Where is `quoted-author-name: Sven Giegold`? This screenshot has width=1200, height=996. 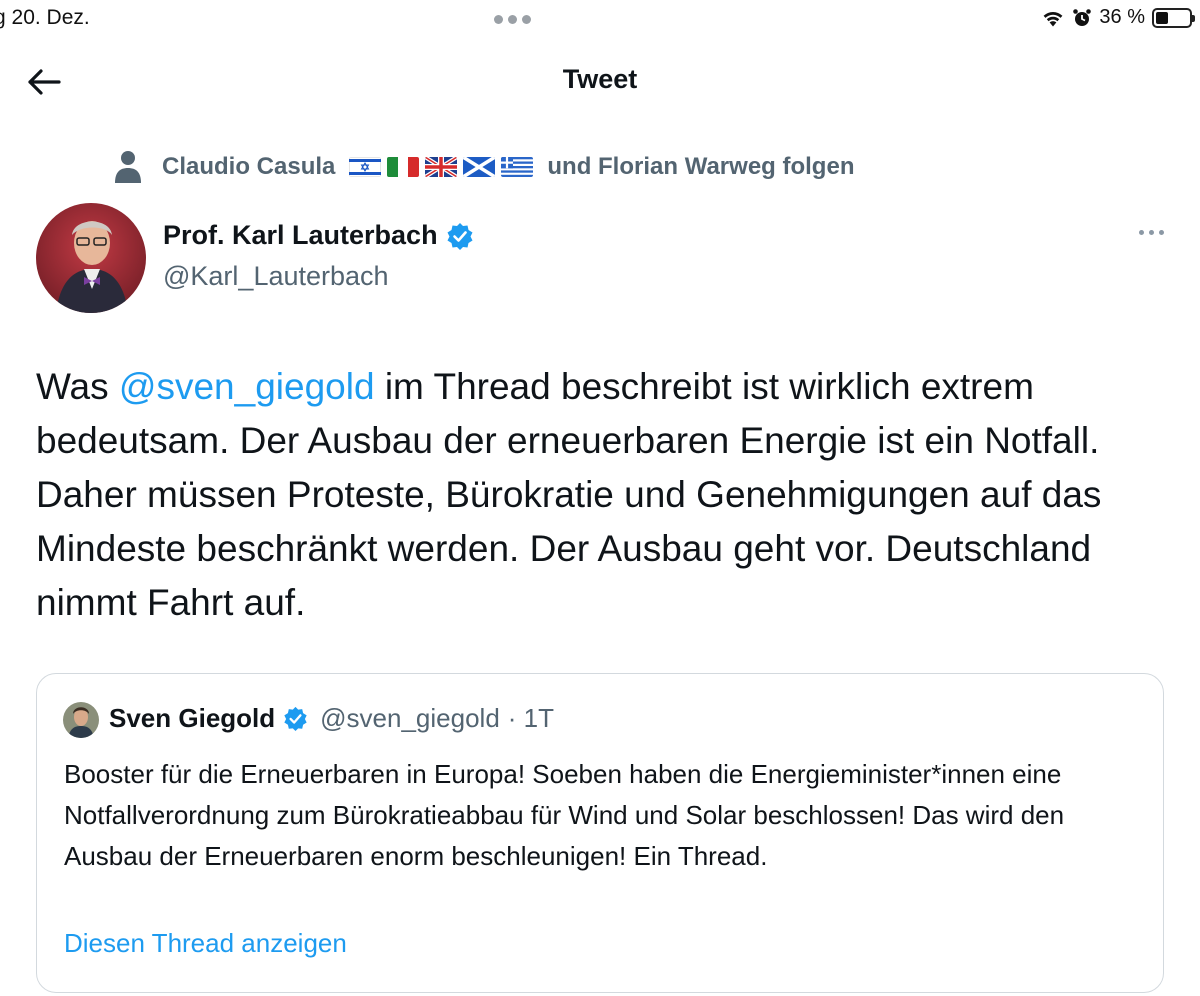
quoted-author-name: Sven Giegold is located at coordinates (192, 718).